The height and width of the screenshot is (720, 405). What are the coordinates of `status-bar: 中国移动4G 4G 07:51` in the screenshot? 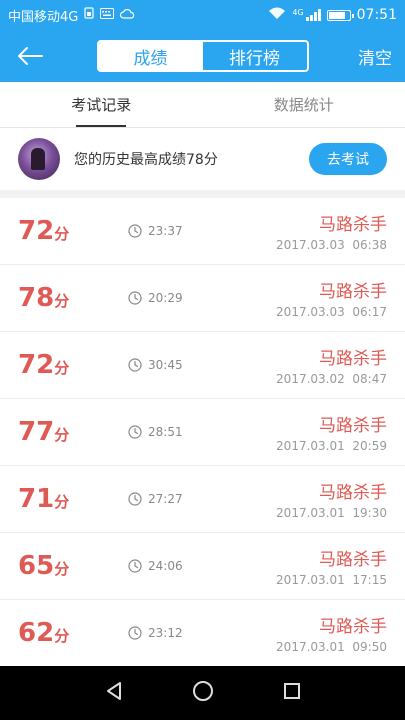 It's located at (202, 15).